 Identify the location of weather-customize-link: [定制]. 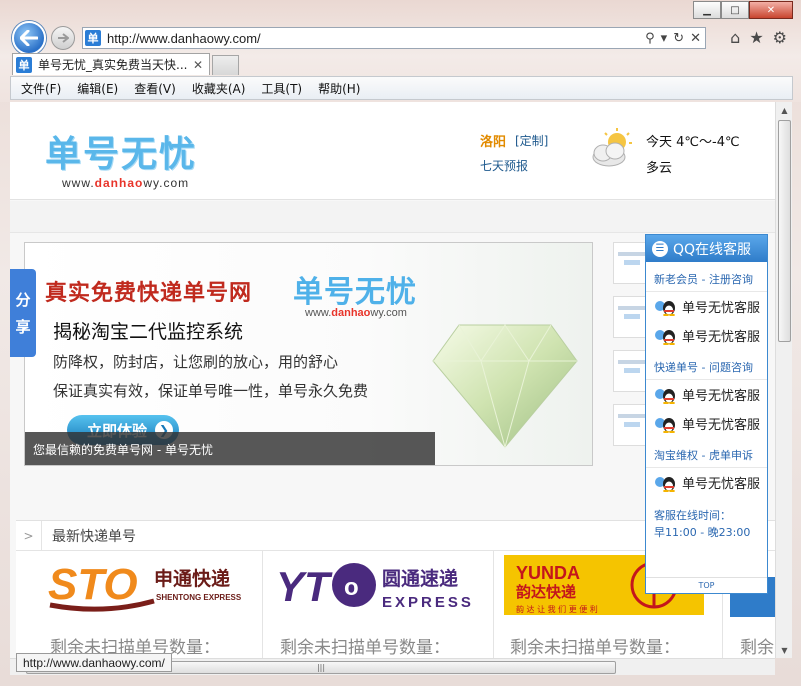
(531, 140).